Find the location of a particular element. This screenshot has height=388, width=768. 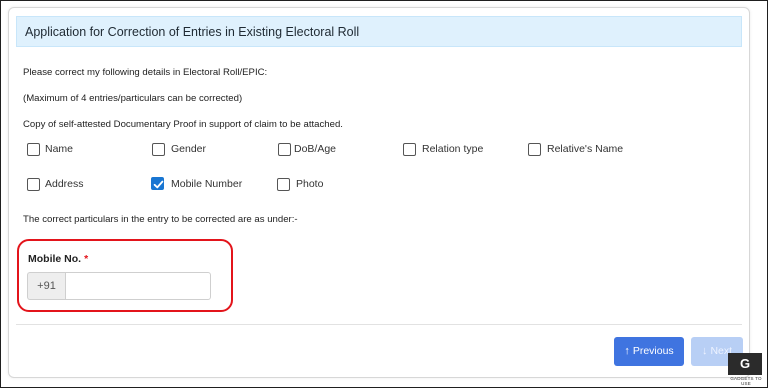

checkbox-label-address: Address is located at coordinates (64, 184).